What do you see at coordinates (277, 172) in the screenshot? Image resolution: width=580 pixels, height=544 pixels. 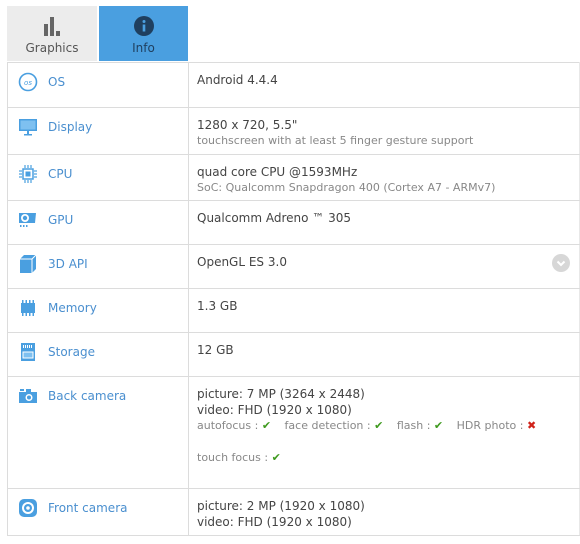 I see `row-value: quad core CPU @1593MHz` at bounding box center [277, 172].